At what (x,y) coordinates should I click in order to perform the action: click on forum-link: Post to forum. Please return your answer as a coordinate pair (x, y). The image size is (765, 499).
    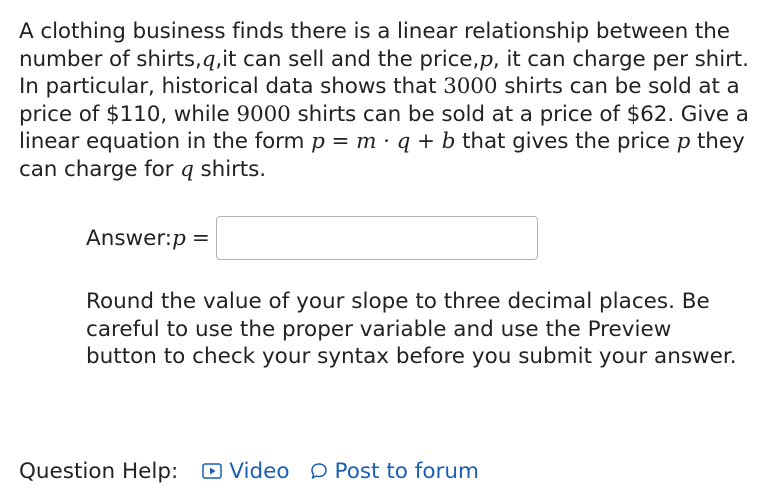
    Looking at the image, I should click on (394, 471).